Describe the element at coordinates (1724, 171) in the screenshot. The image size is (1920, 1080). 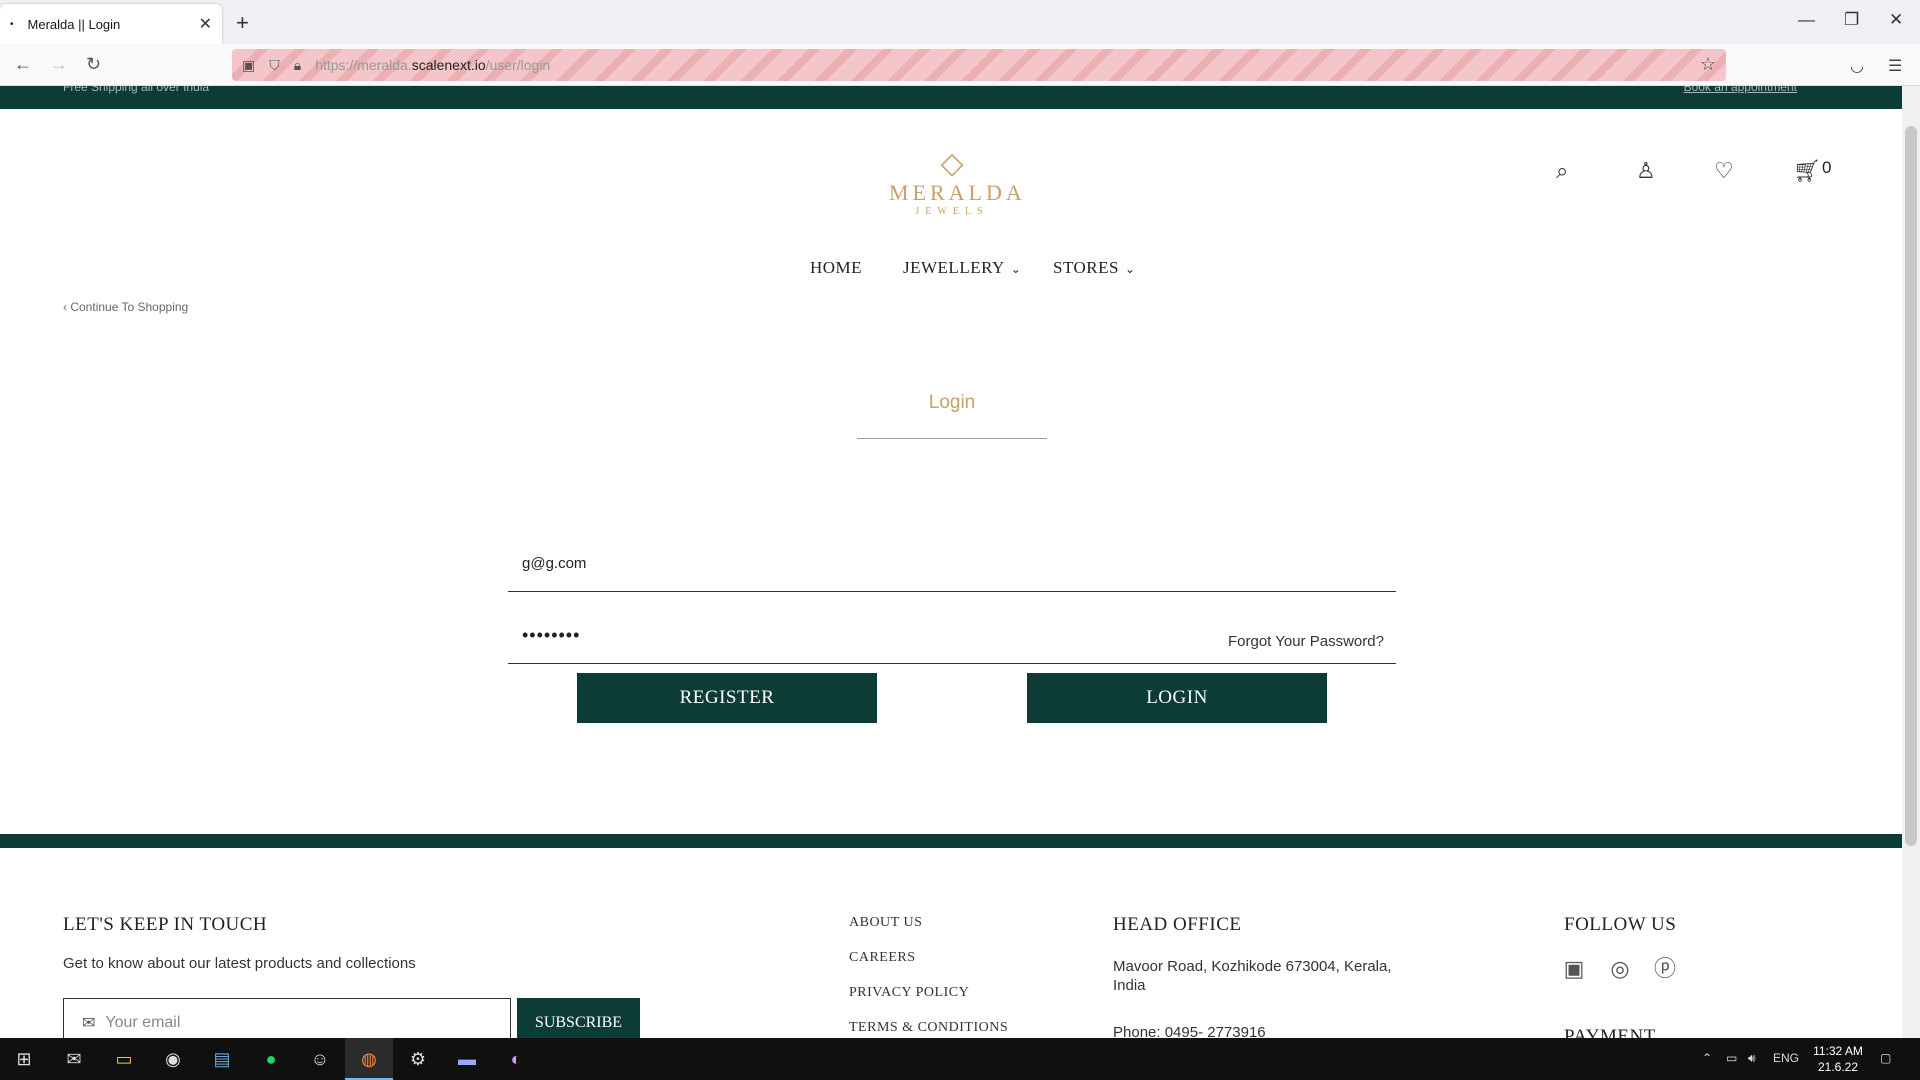
I see `wishlist-heart-icon: ♡` at that location.